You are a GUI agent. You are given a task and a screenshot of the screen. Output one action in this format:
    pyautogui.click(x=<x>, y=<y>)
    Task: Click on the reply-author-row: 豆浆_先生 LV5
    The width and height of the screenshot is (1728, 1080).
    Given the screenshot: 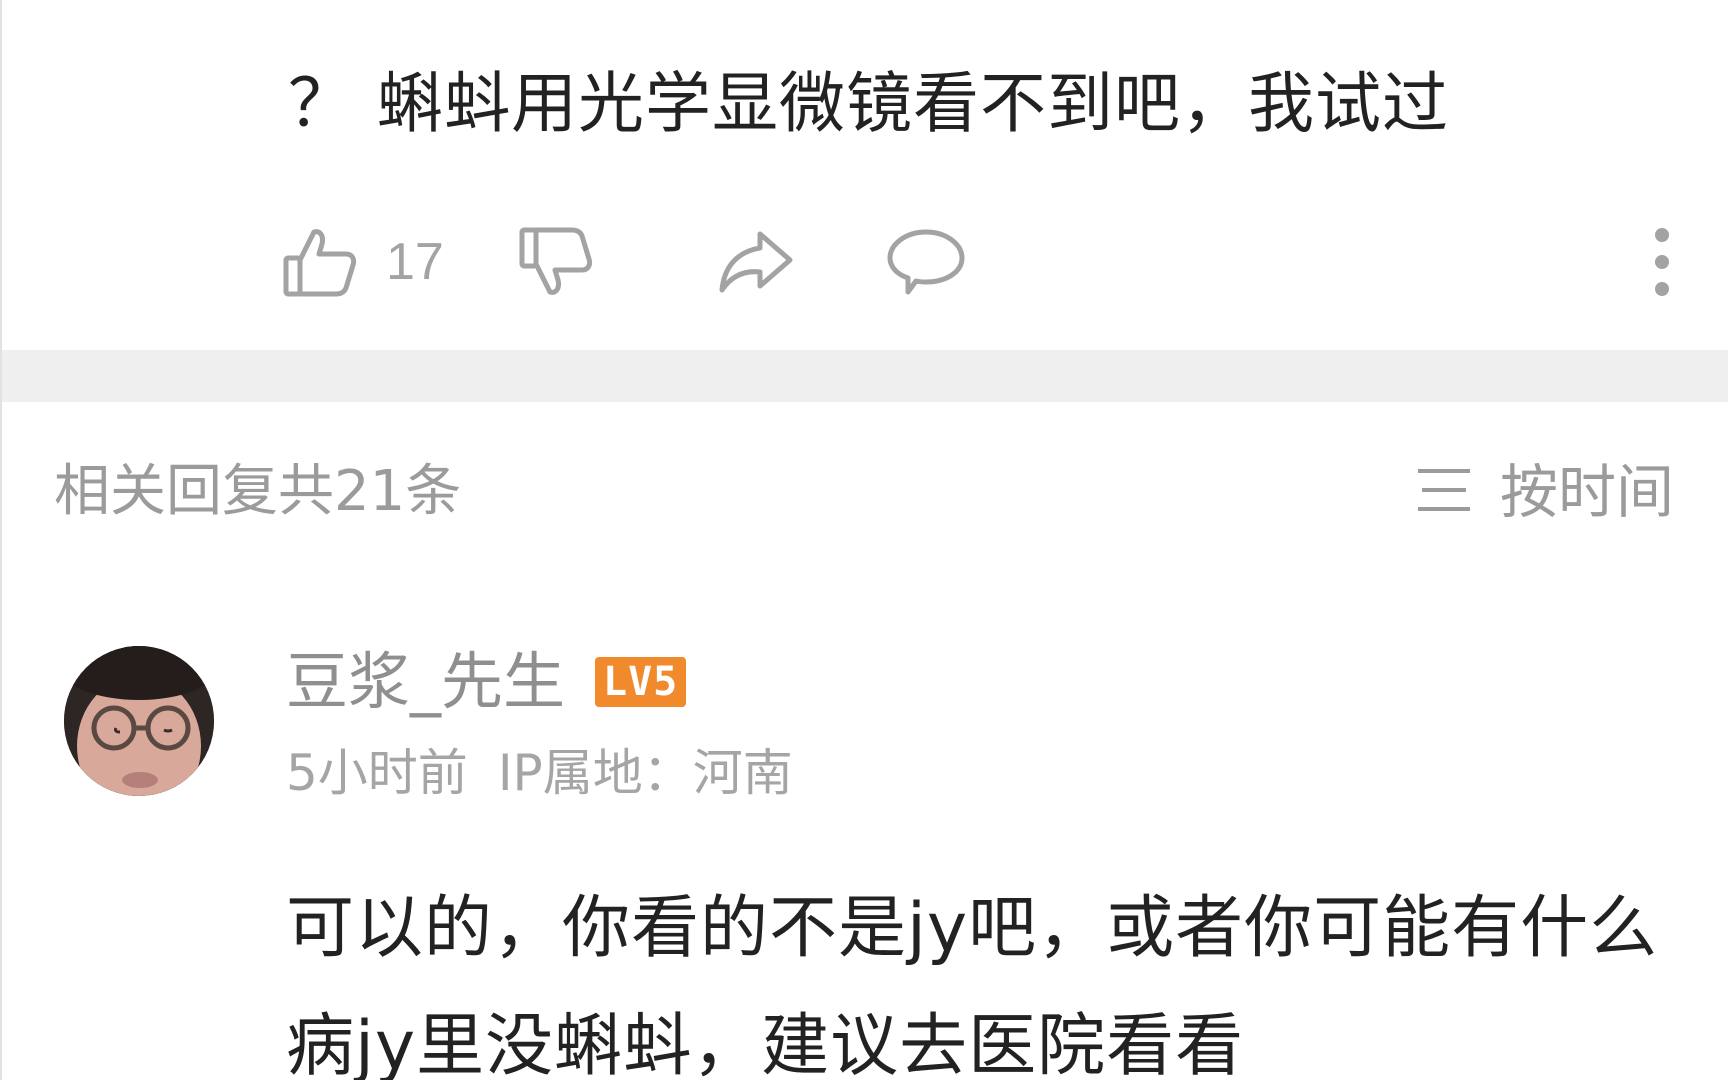 What is the action you would take?
    pyautogui.click(x=486, y=682)
    